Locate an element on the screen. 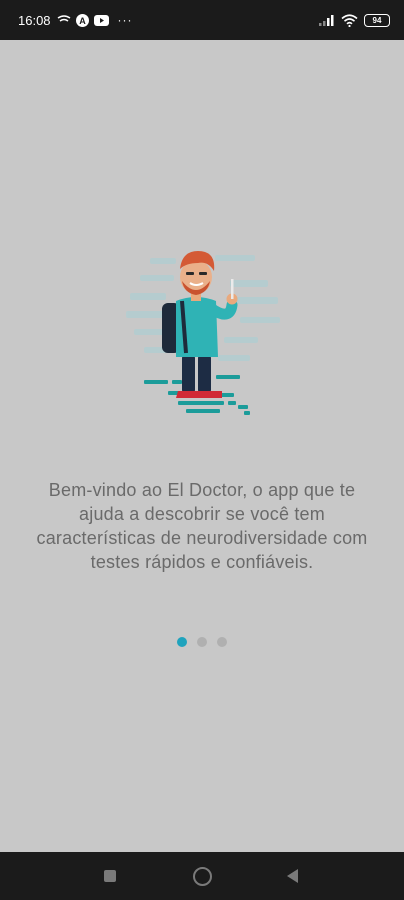  home-icon is located at coordinates (202, 876).